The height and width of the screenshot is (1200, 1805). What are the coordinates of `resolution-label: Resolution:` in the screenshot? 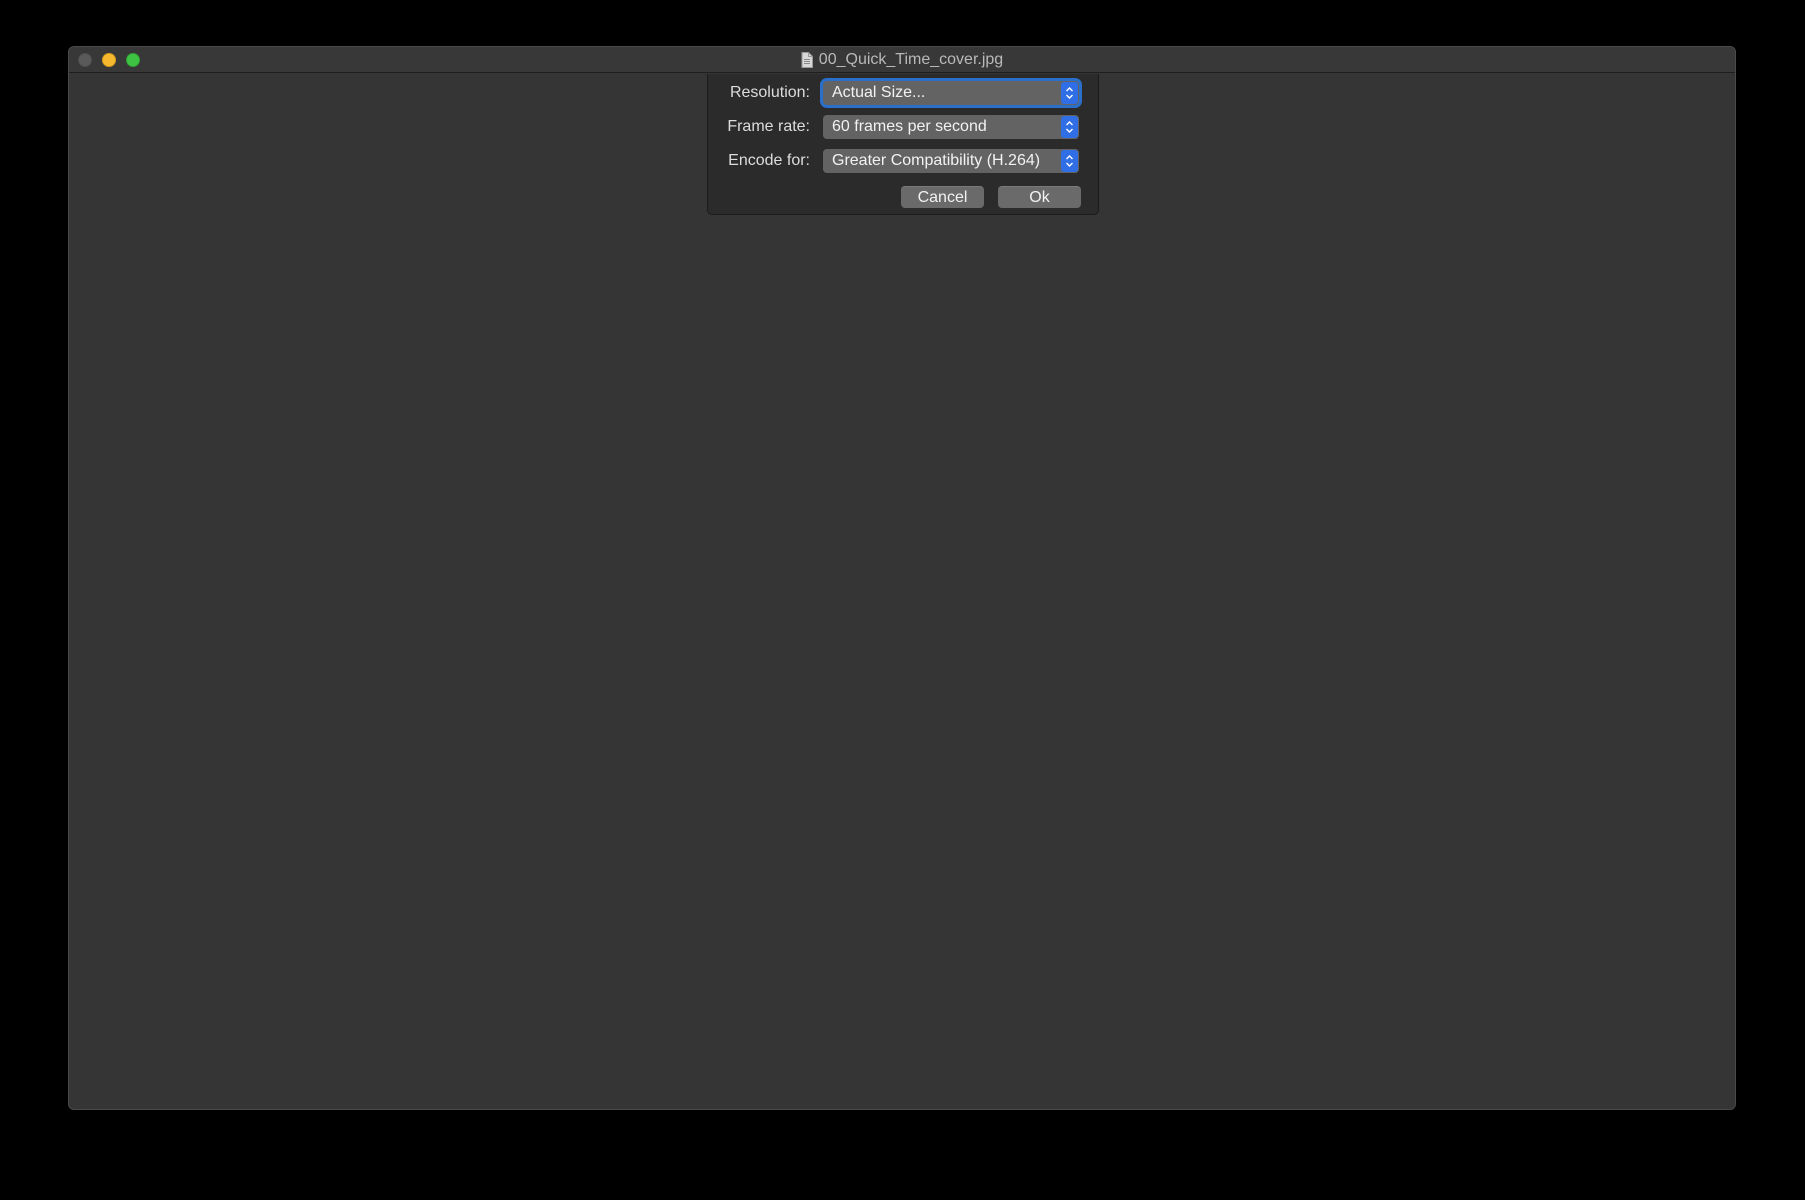 It's located at (769, 92).